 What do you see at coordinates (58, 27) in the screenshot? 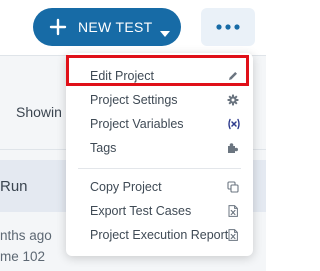
I see `plus-icon` at bounding box center [58, 27].